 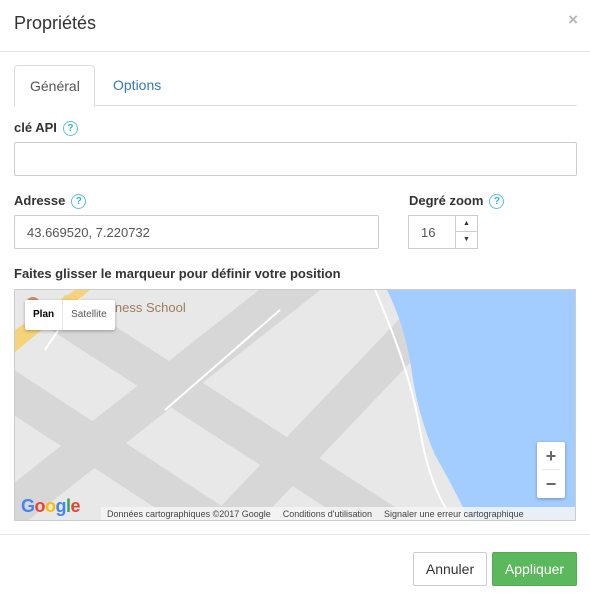 I want to click on zoom-label: Degré zoom?, so click(x=457, y=201).